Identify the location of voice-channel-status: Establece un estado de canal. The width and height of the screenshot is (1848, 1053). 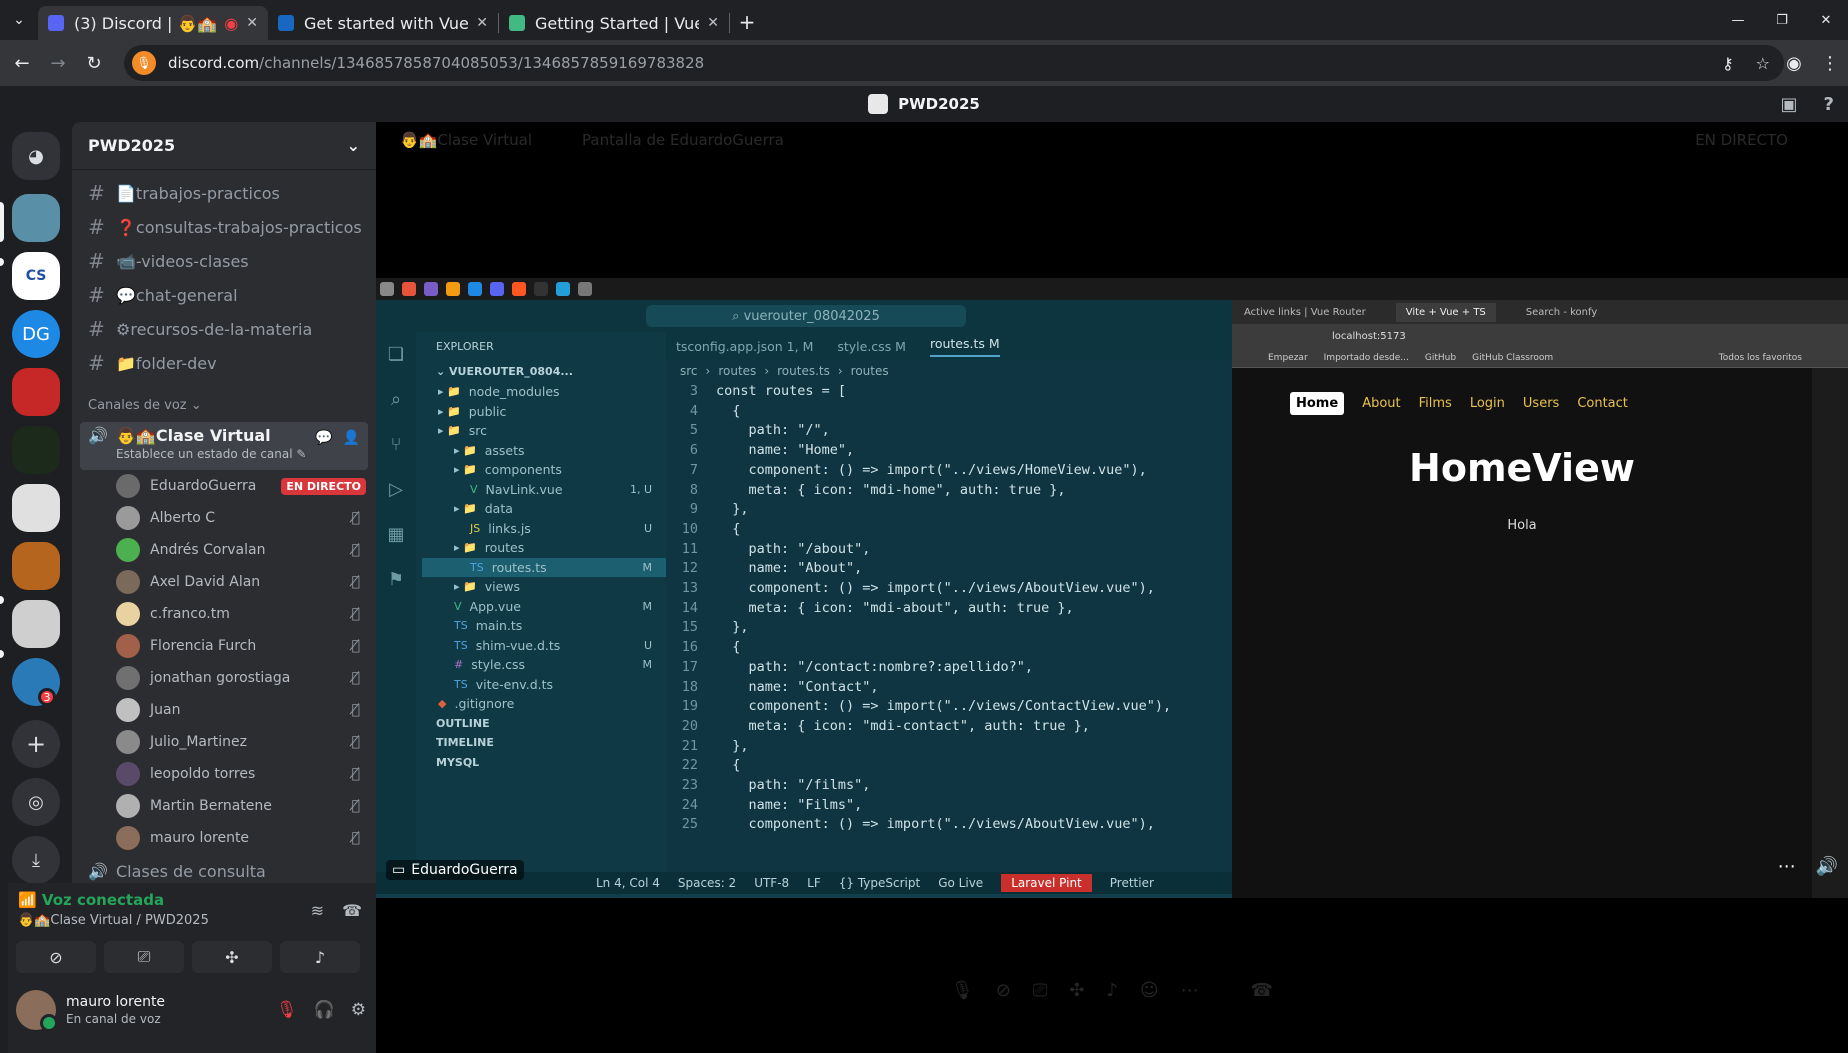
(204, 454).